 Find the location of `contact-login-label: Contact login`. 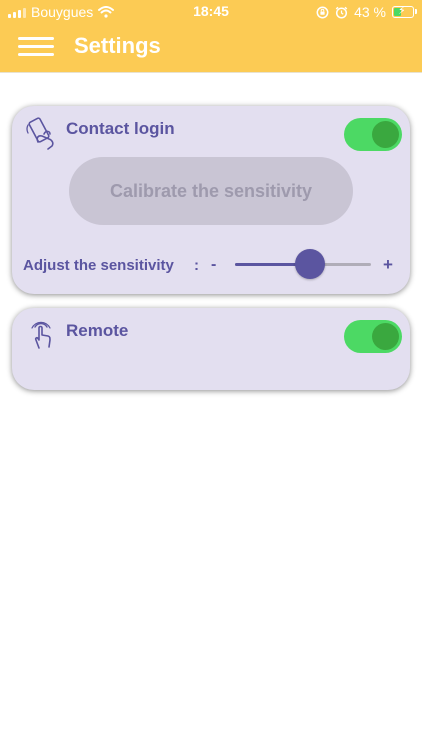

contact-login-label: Contact login is located at coordinates (120, 128).